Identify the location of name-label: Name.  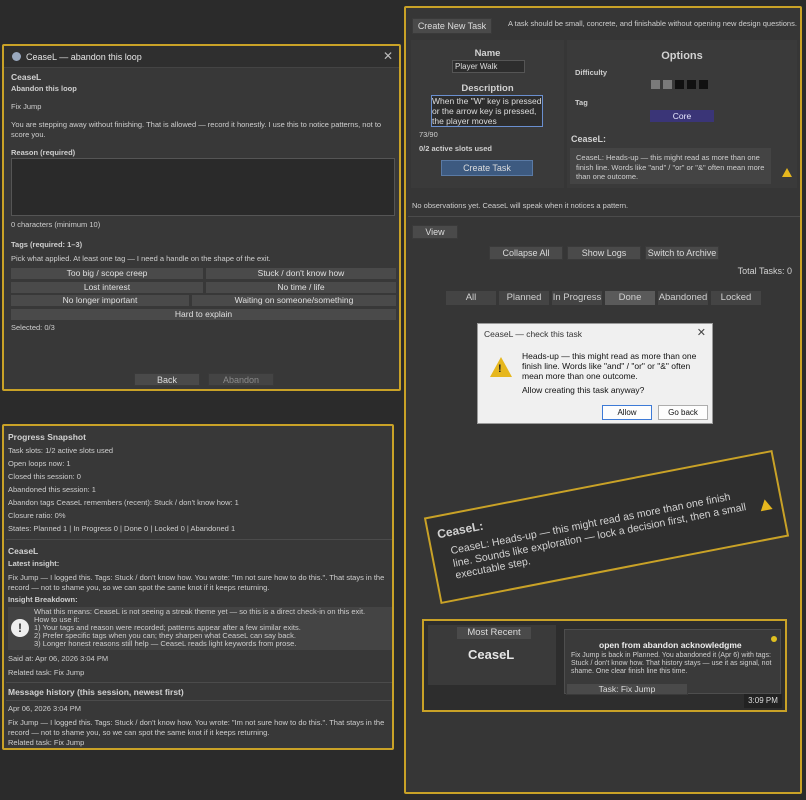
(487, 53).